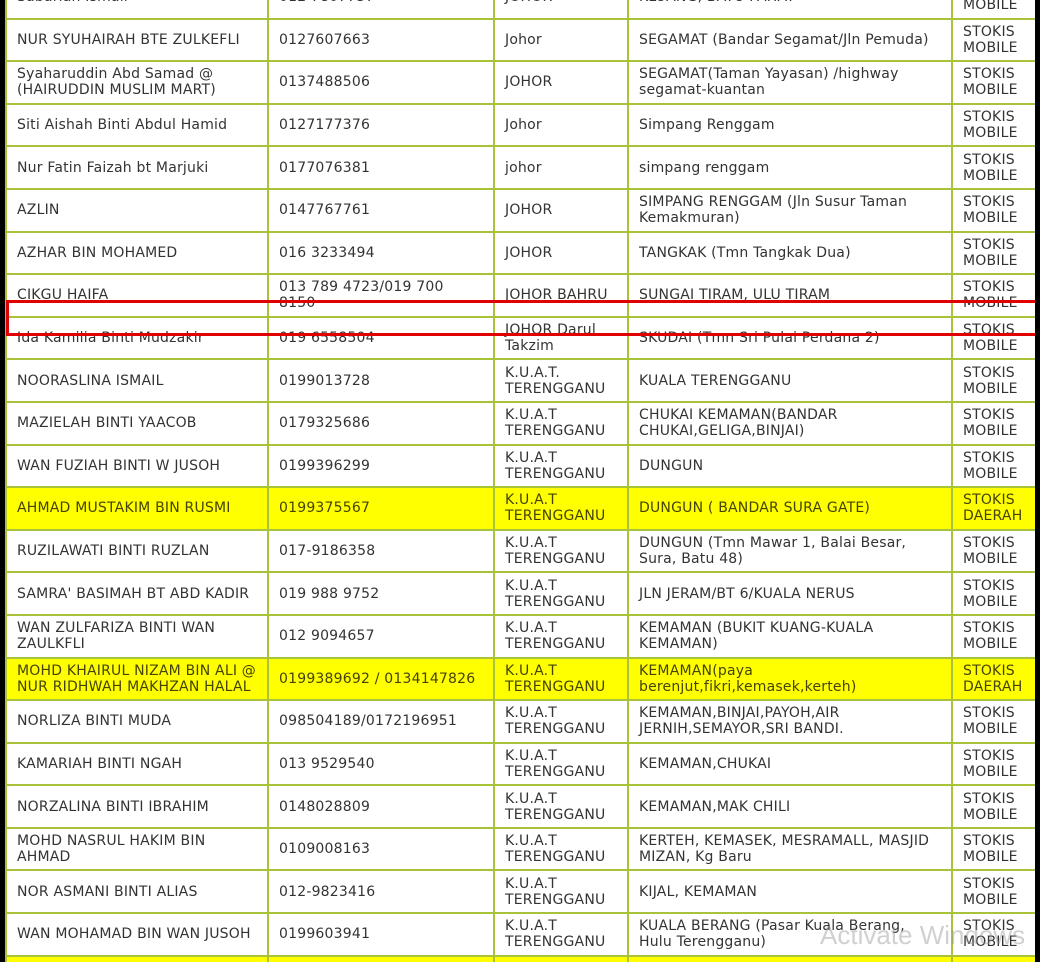  I want to click on stockist-phone-cell: 019 988 9752, so click(381, 593).